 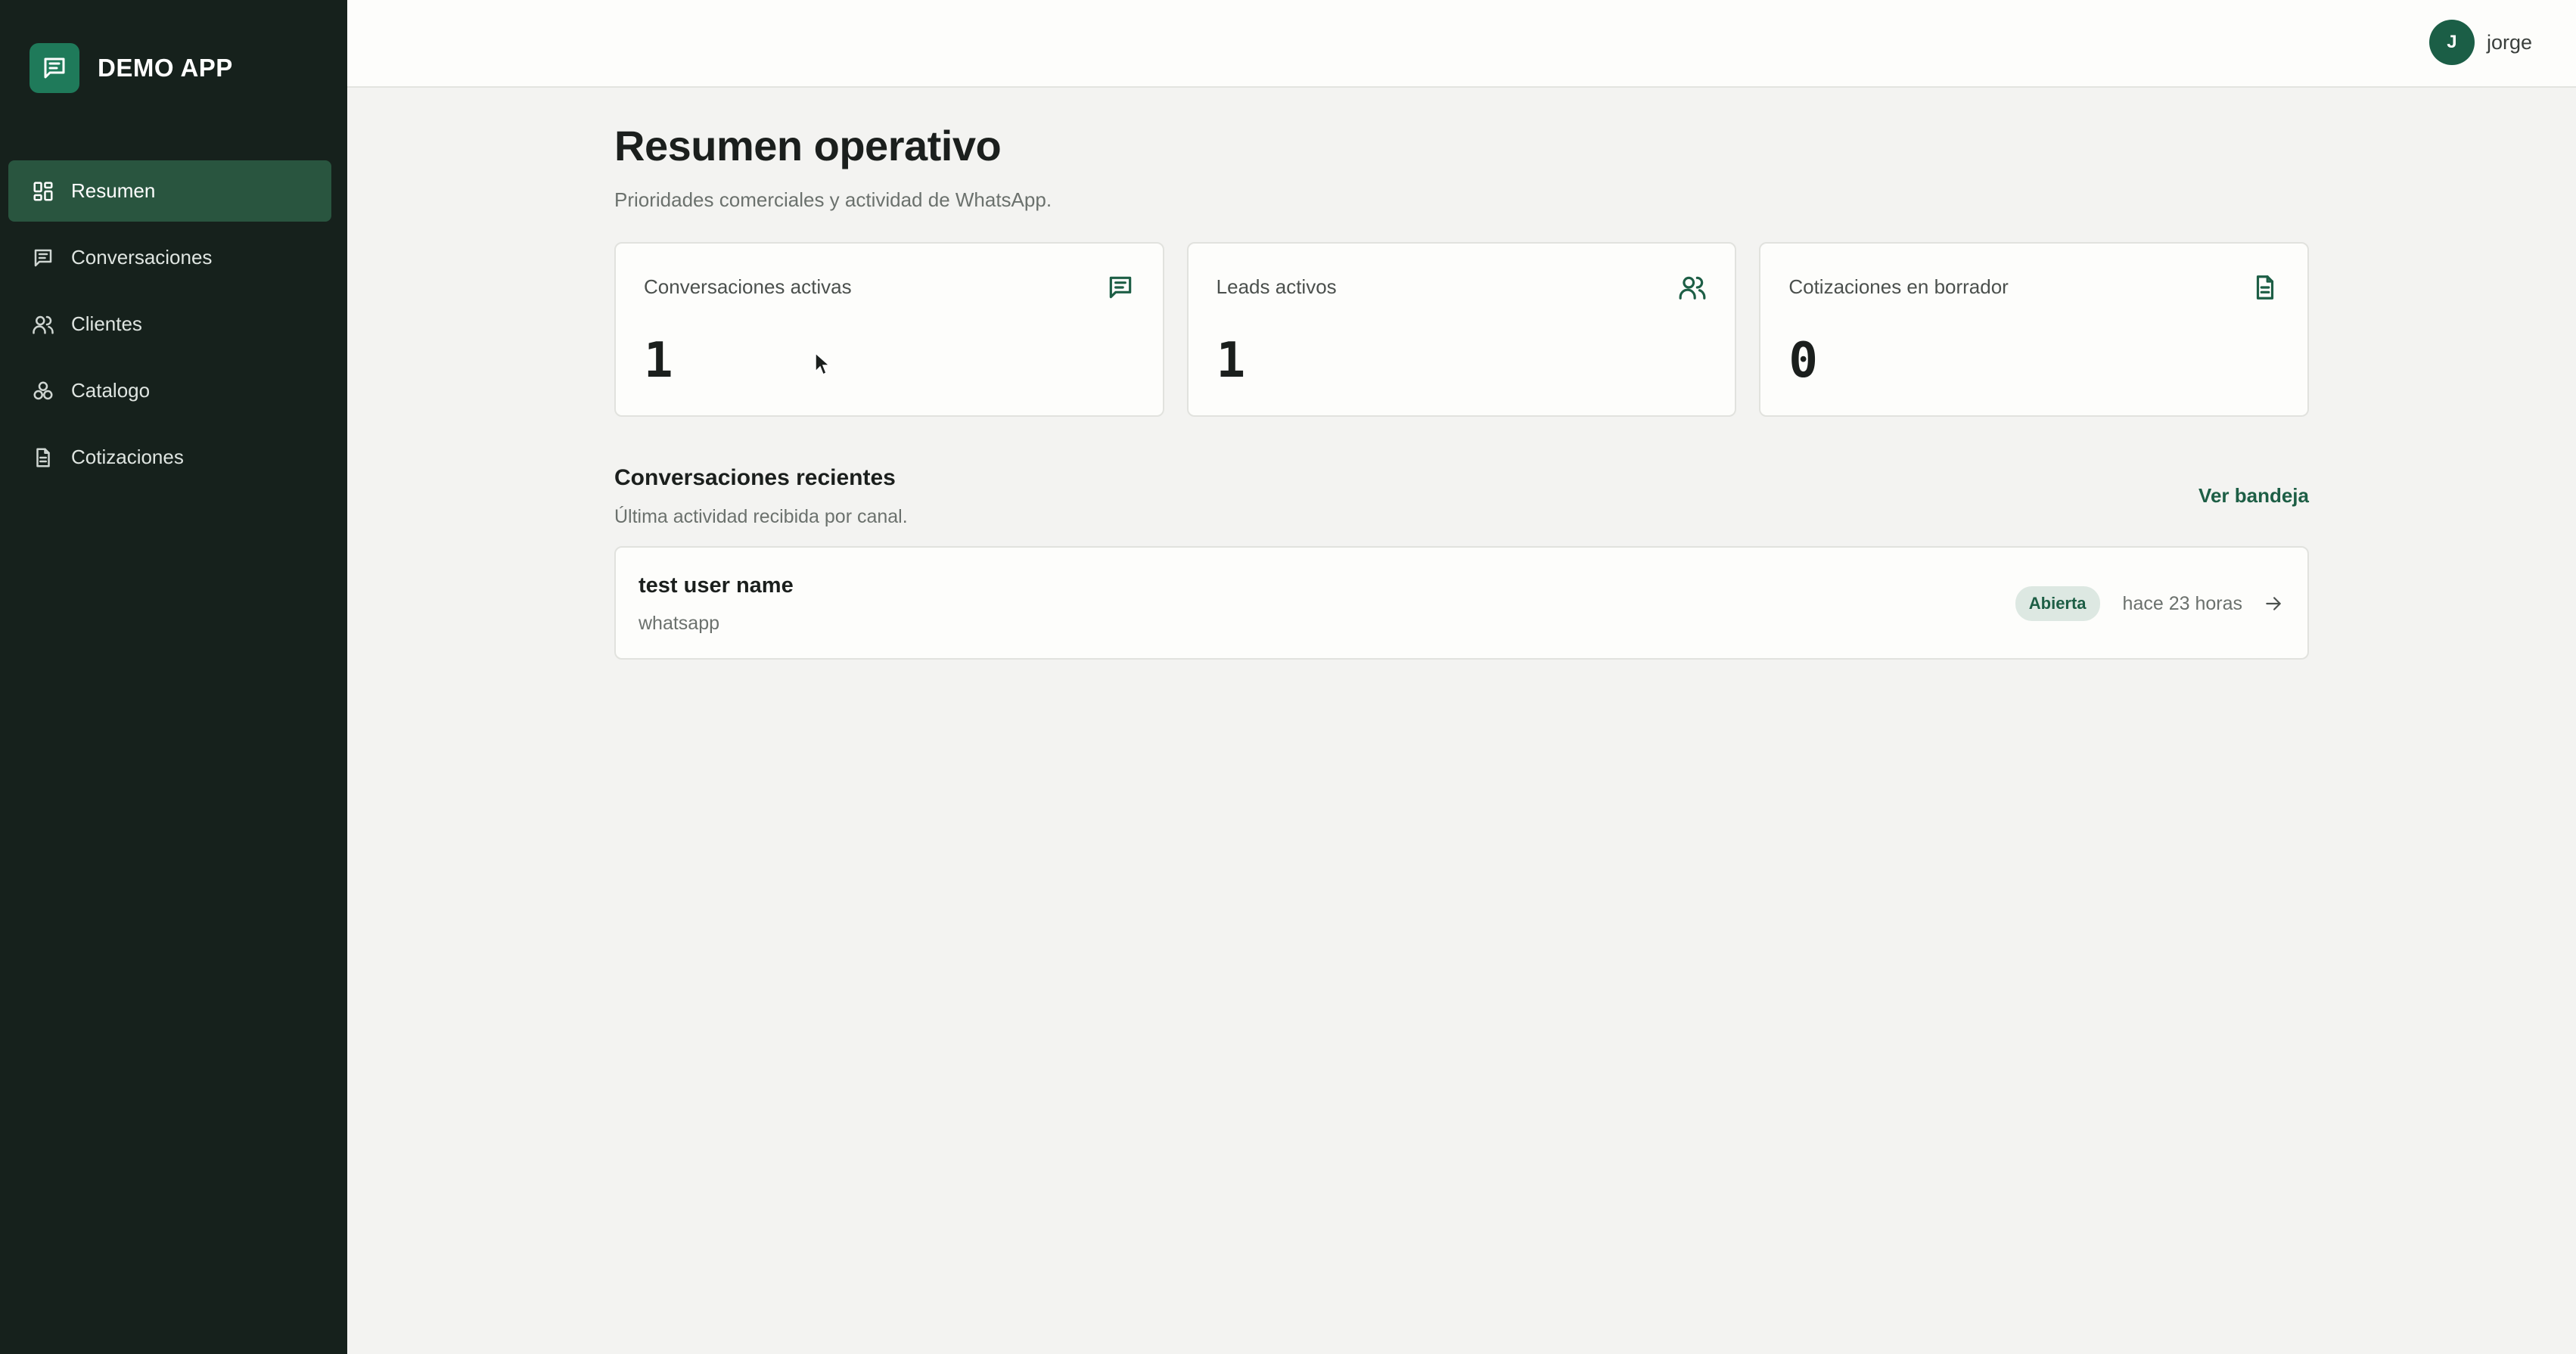 What do you see at coordinates (54, 68) in the screenshot?
I see `app-logo-icon` at bounding box center [54, 68].